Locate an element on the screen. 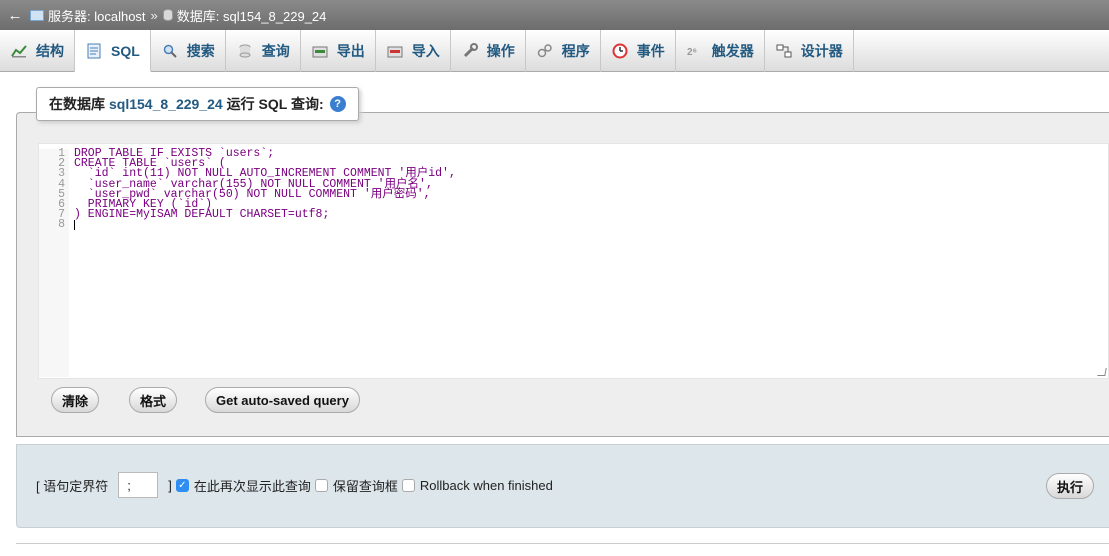 This screenshot has height=556, width=1109. breadcrumb-database-label: 数据库: sql154_8_229_24 is located at coordinates (252, 15).